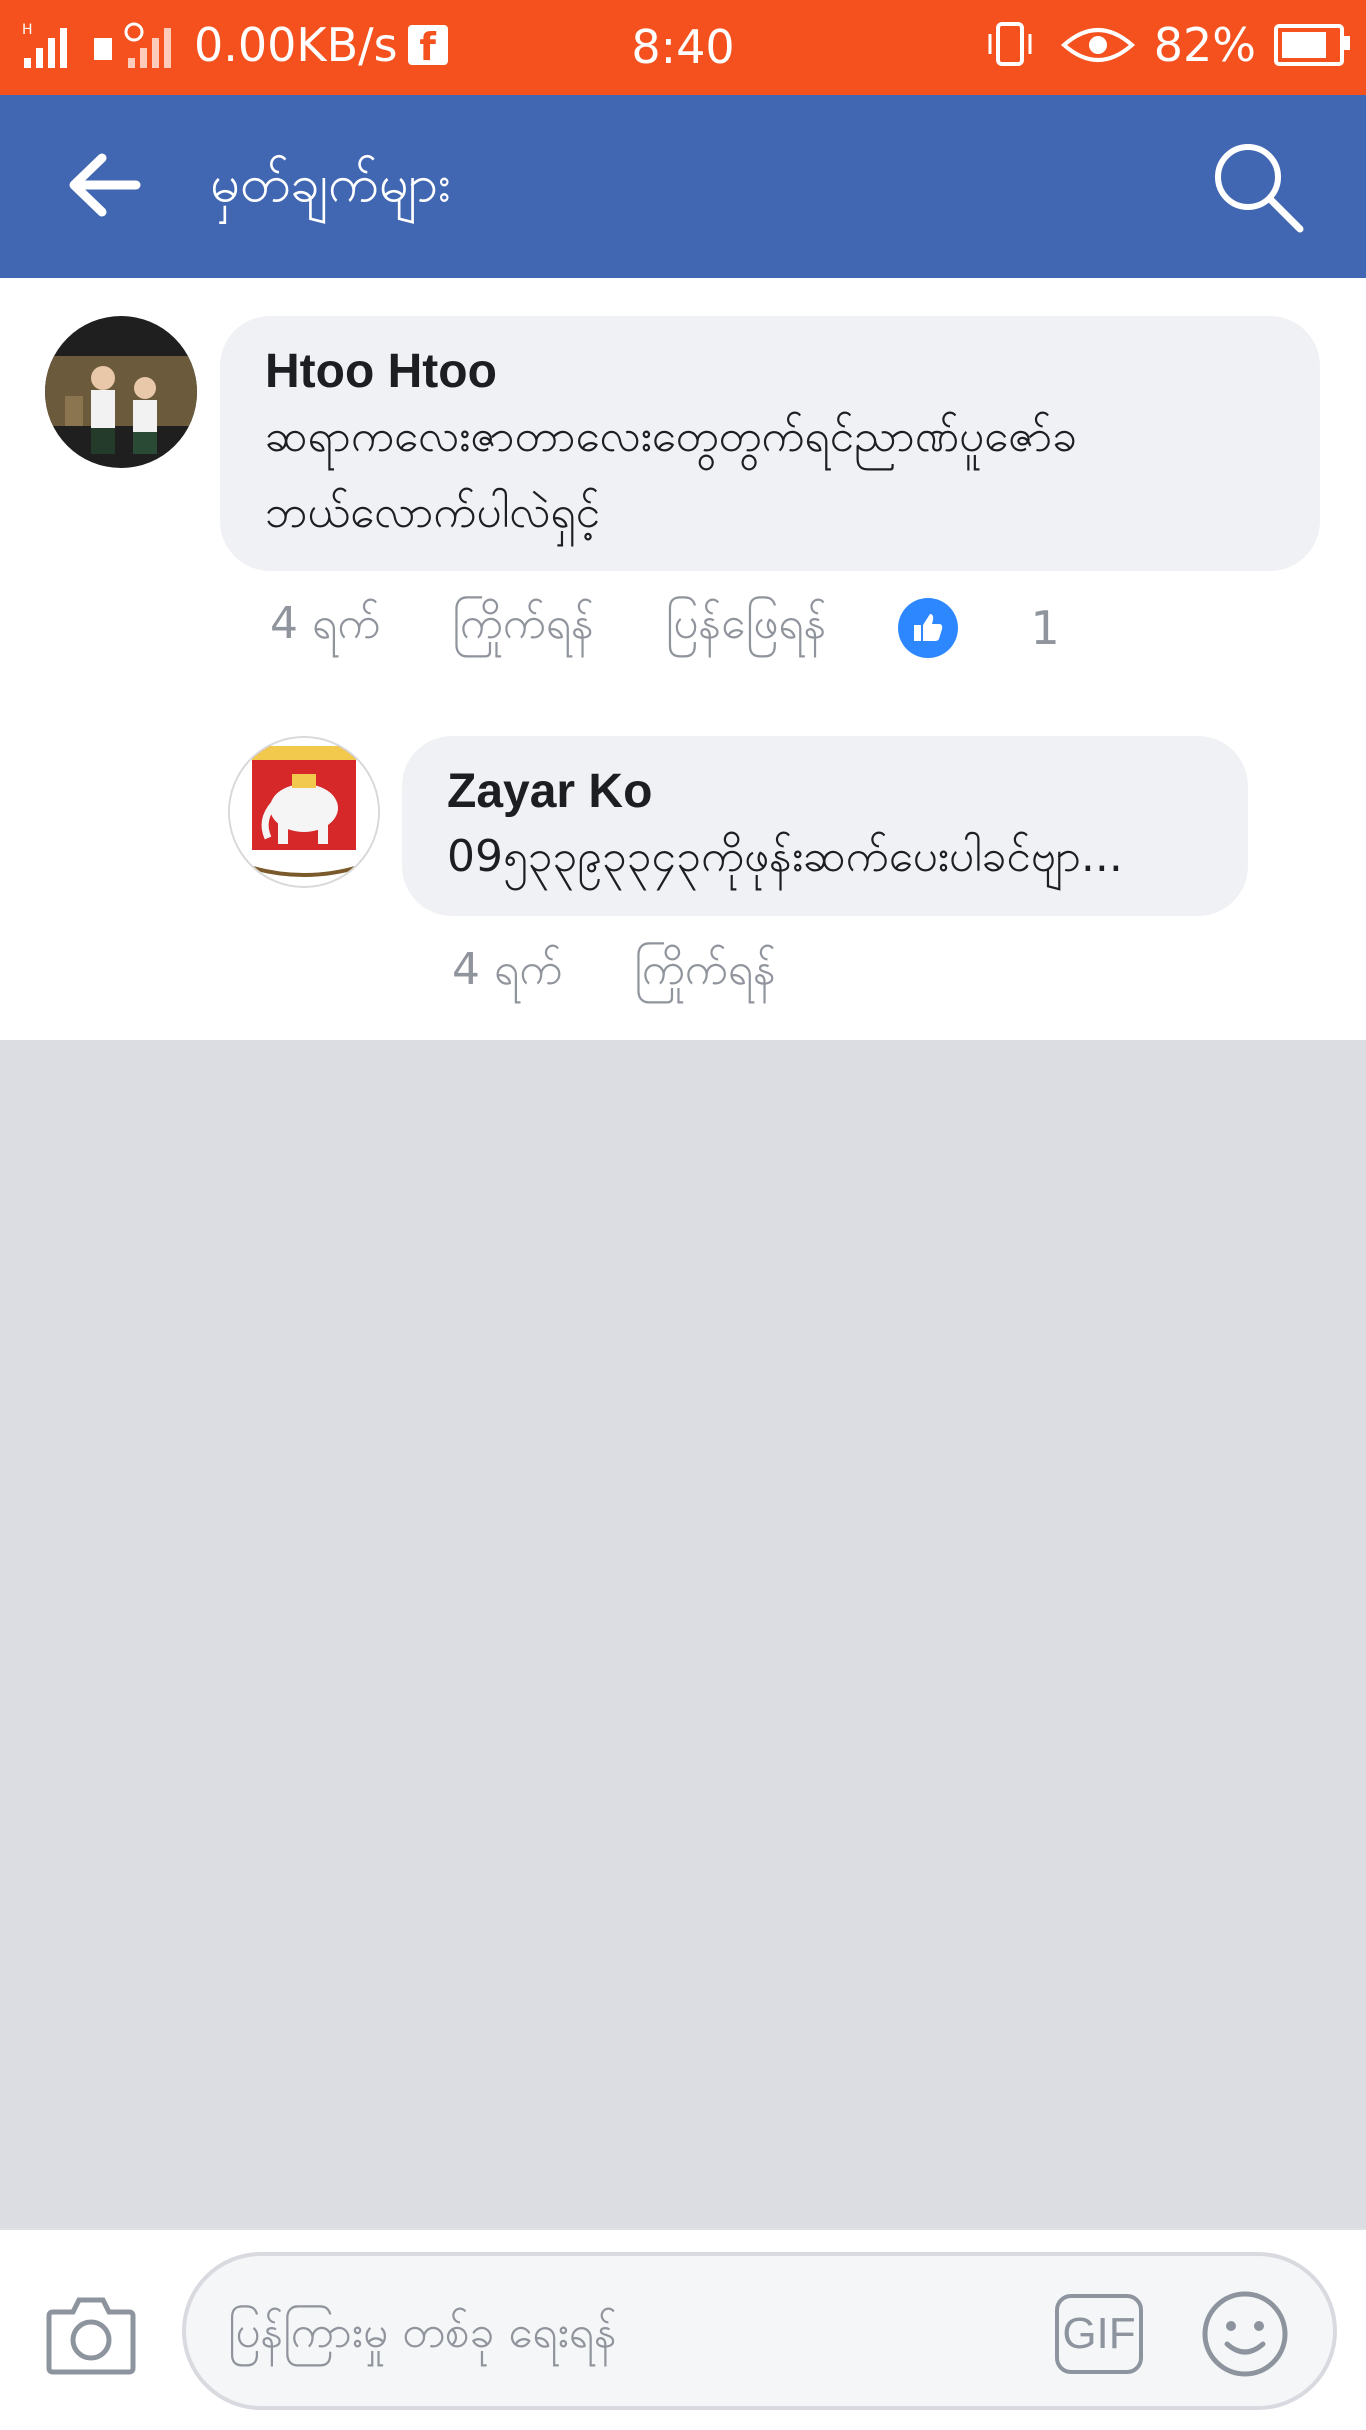 The height and width of the screenshot is (2430, 1366). I want to click on status-right: 82%, so click(1166, 45).